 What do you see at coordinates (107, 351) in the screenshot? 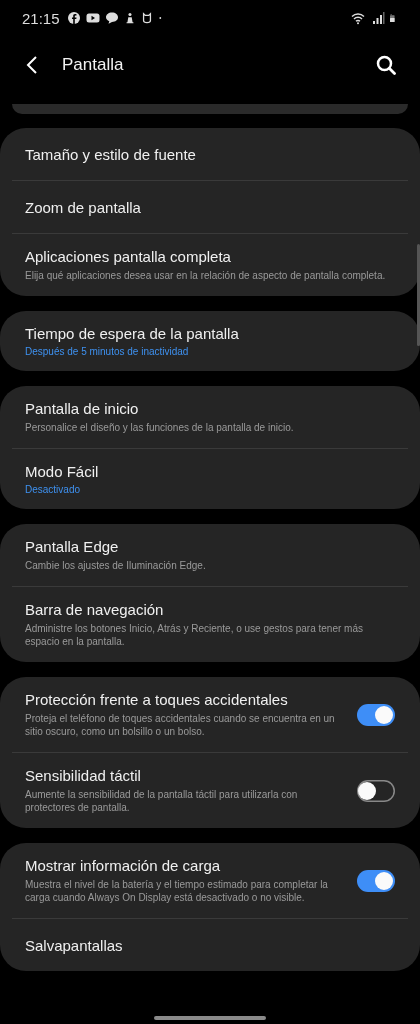
I see `setting-value: Después de 5 minutos de inactividad` at bounding box center [107, 351].